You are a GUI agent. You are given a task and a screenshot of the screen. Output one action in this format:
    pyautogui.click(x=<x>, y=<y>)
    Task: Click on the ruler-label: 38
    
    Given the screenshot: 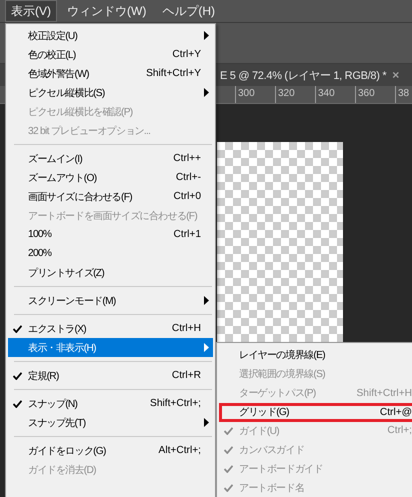 What is the action you would take?
    pyautogui.click(x=403, y=94)
    